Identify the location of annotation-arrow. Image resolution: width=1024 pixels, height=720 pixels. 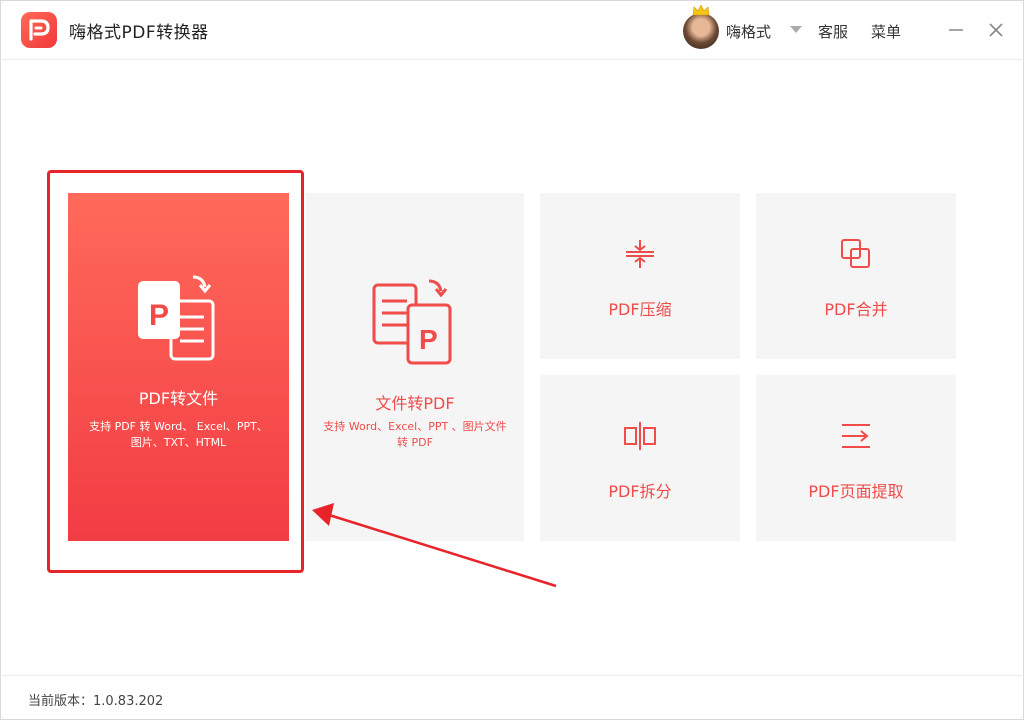
(434, 545).